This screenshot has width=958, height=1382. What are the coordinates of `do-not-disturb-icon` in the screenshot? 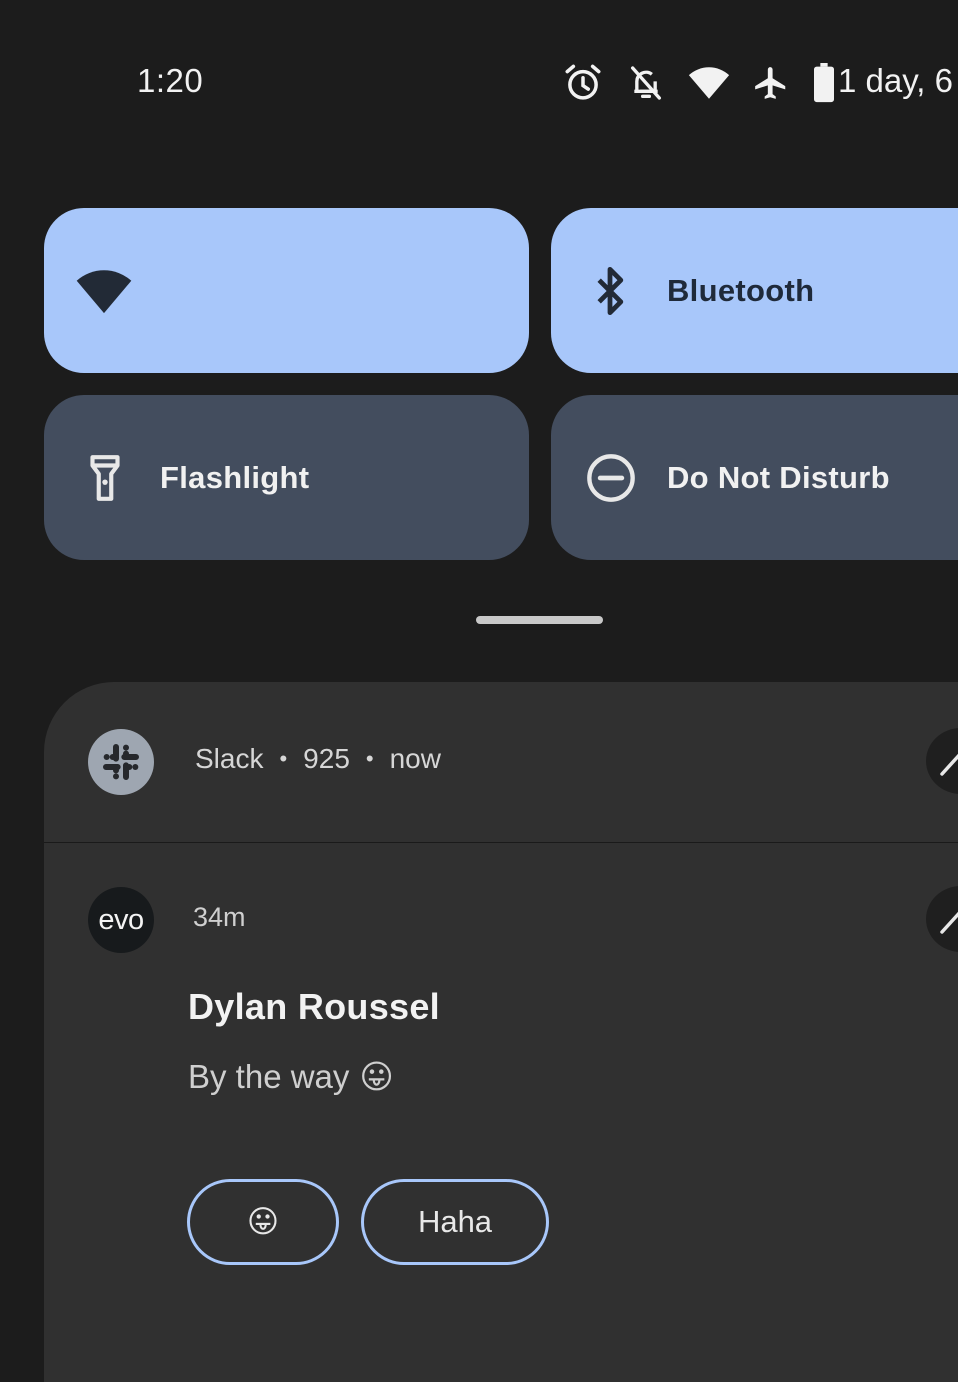 It's located at (611, 477).